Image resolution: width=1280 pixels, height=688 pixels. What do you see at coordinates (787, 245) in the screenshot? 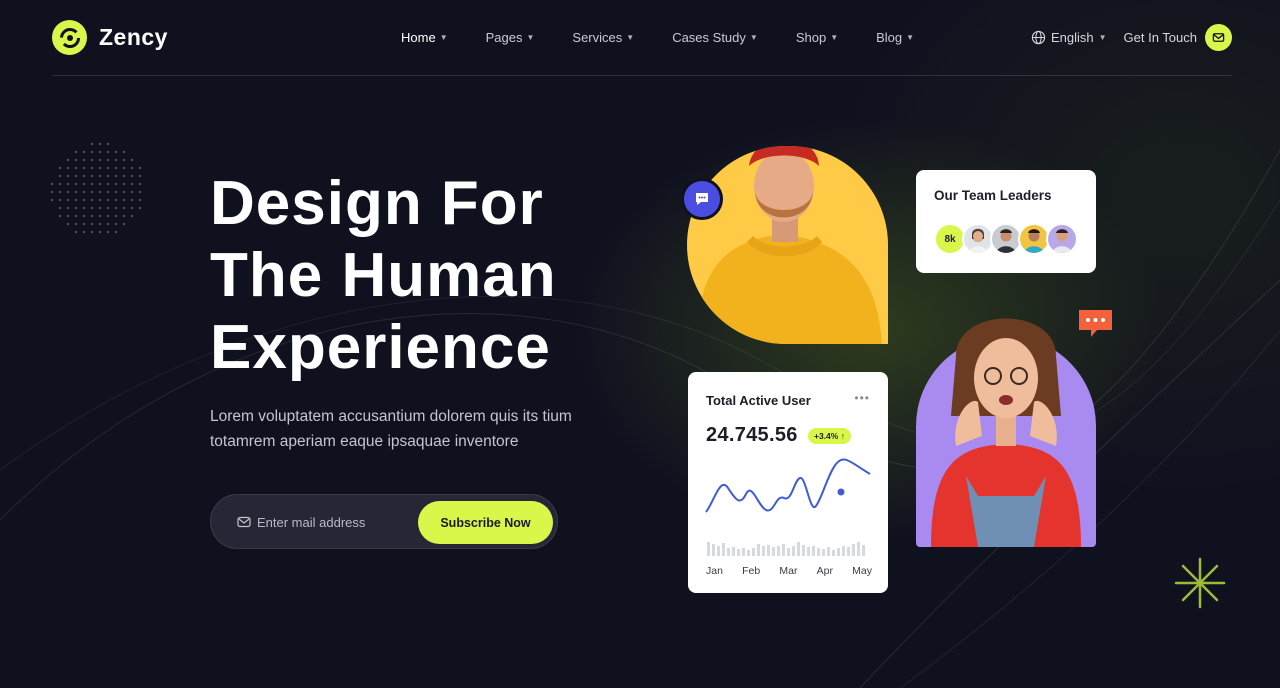
I see `team-member-photo-man` at bounding box center [787, 245].